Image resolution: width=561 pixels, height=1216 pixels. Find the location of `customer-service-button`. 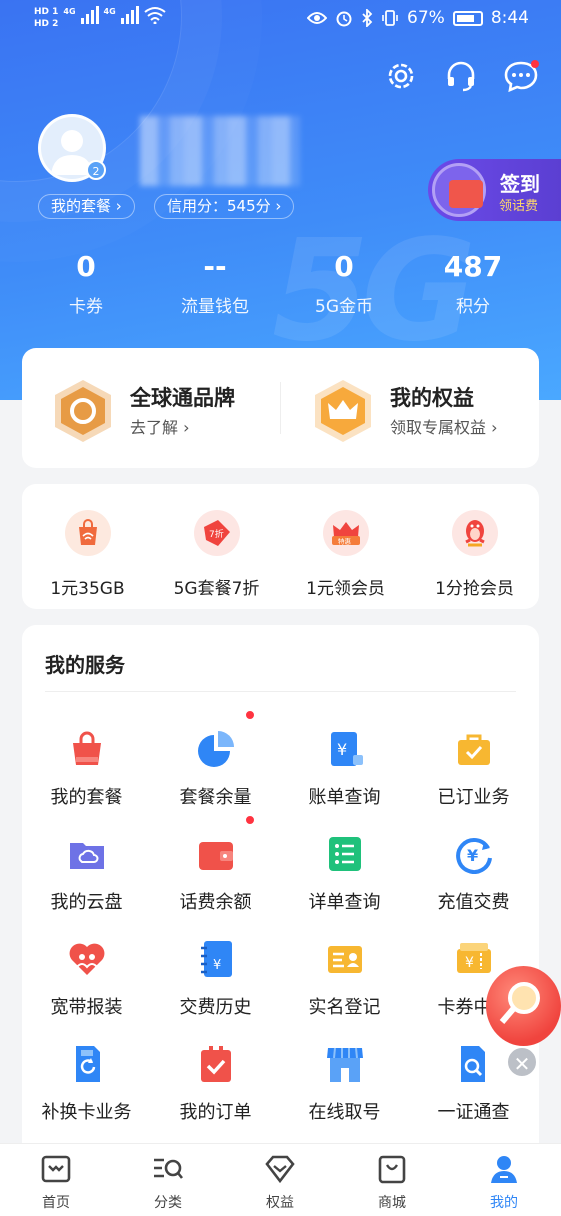

customer-service-button is located at coordinates (461, 76).